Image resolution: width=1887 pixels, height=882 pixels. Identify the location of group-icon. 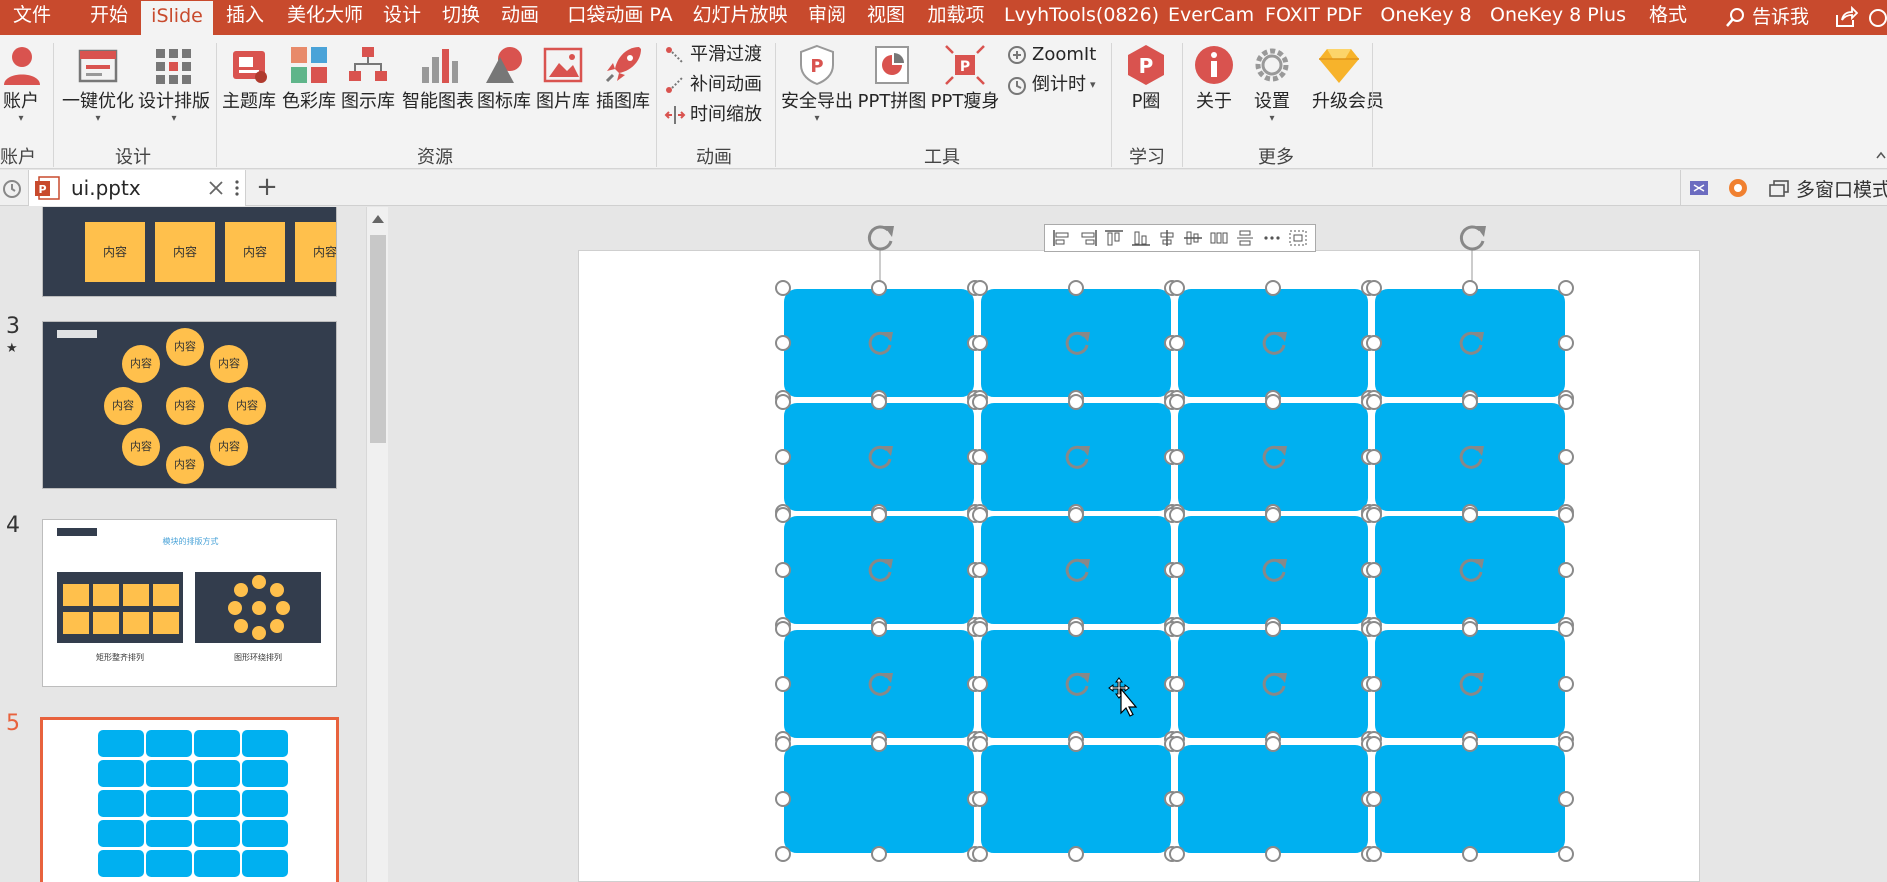
(1298, 238).